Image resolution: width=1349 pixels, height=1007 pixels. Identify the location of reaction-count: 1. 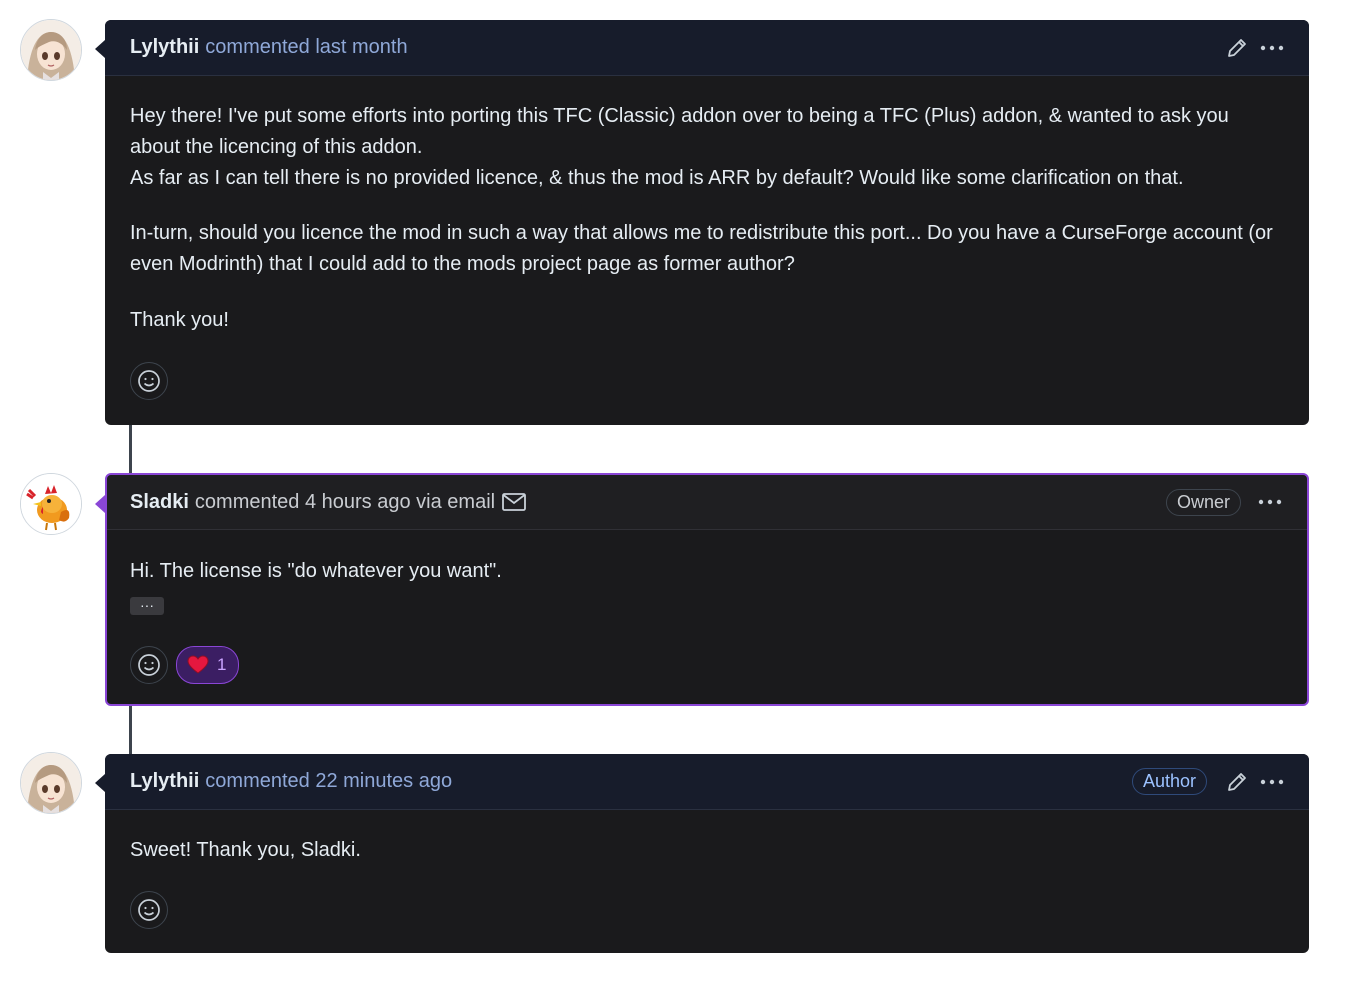
(222, 664).